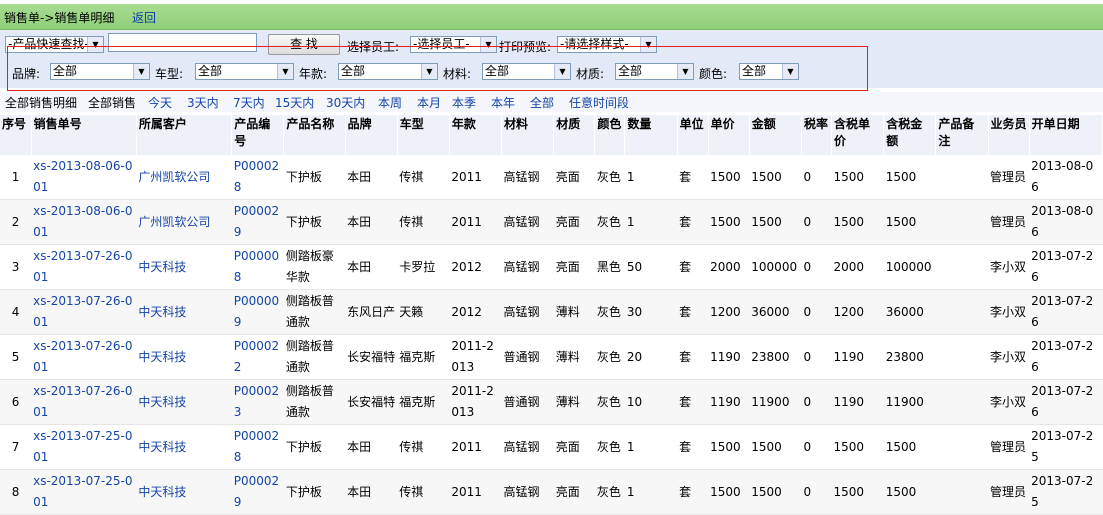  What do you see at coordinates (257, 357) in the screenshot?
I see `product-code-link: P000022` at bounding box center [257, 357].